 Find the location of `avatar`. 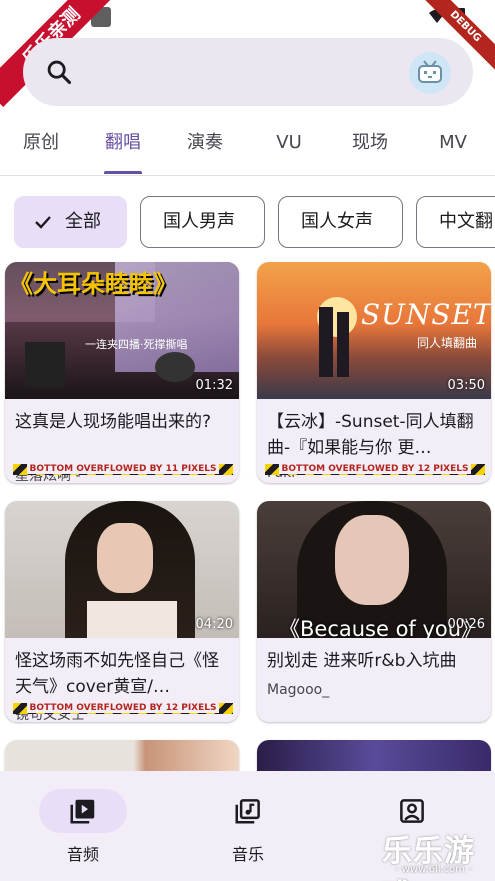

avatar is located at coordinates (430, 73).